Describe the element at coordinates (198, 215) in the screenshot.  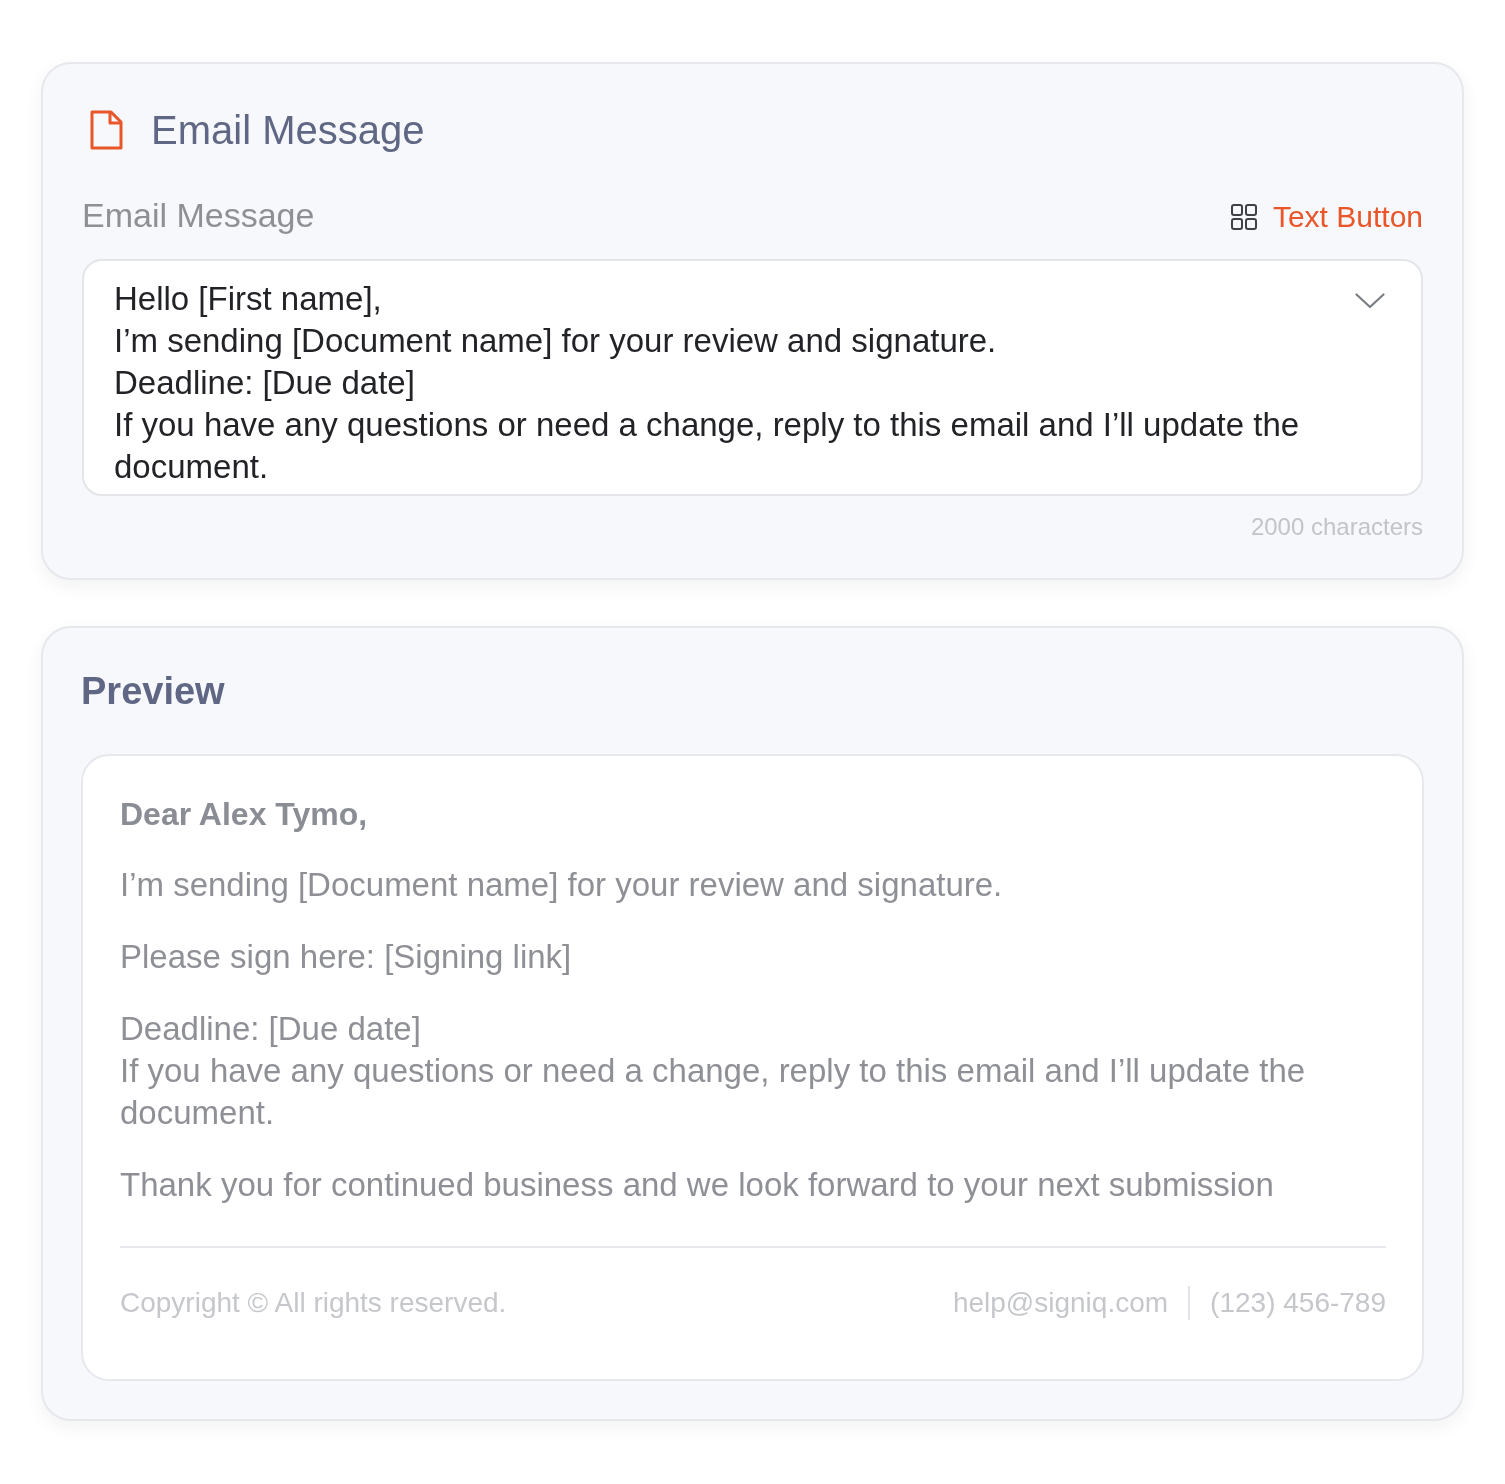
I see `field-label: Email Message` at that location.